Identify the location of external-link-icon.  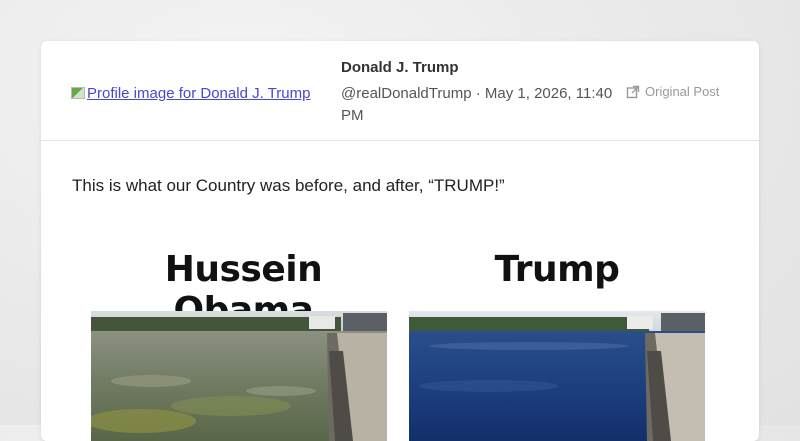
(633, 92).